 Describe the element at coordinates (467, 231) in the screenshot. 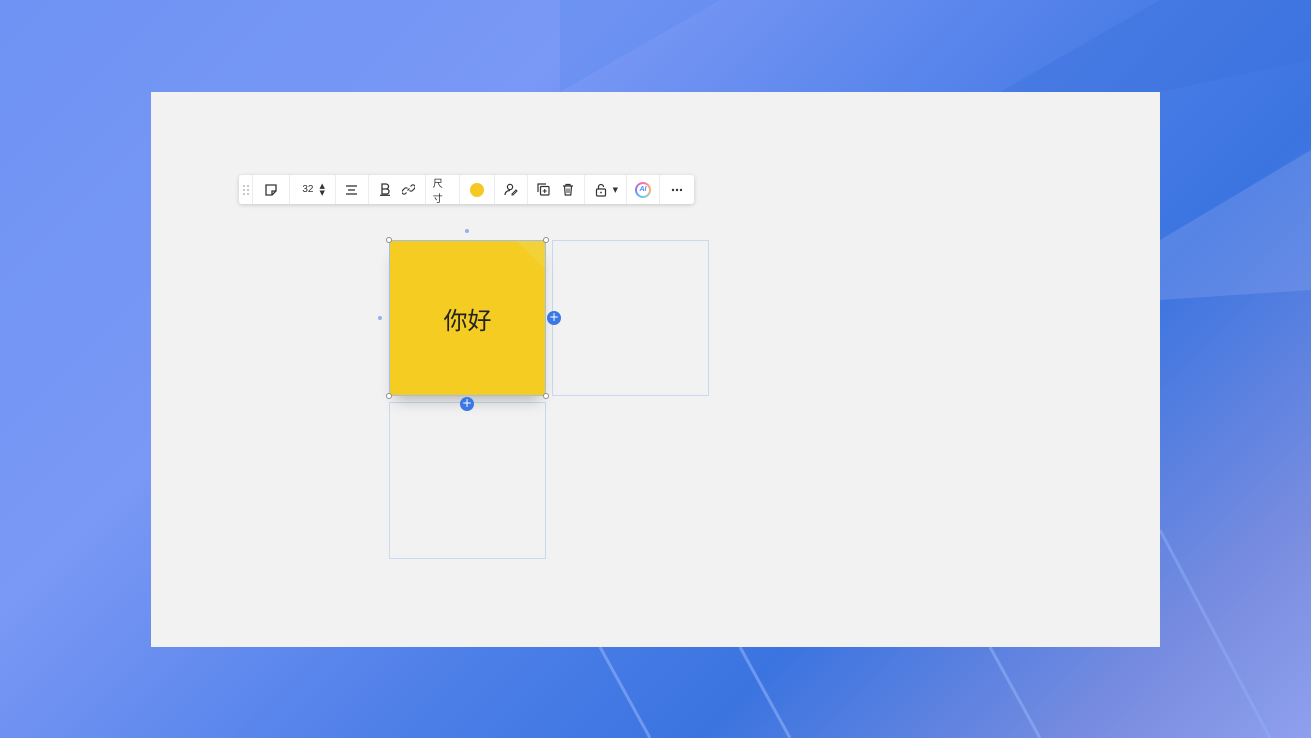

I see `connection-point-top` at that location.